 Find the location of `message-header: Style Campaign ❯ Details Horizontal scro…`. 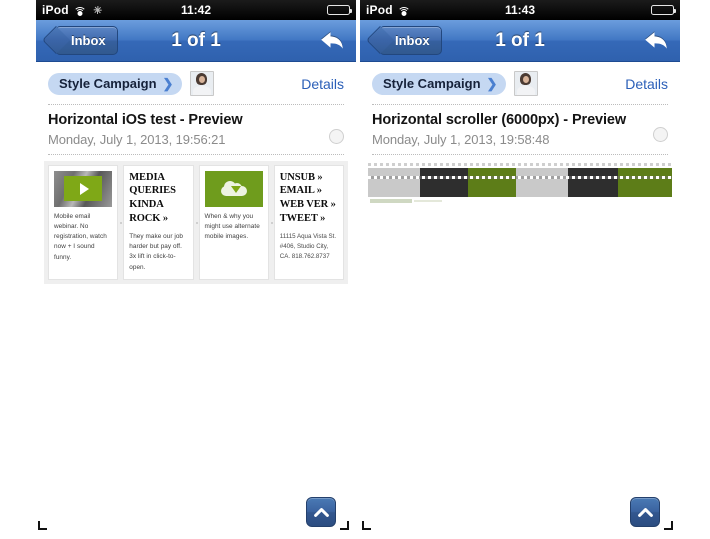

message-header: Style Campaign ❯ Details Horizontal scro… is located at coordinates (520, 108).